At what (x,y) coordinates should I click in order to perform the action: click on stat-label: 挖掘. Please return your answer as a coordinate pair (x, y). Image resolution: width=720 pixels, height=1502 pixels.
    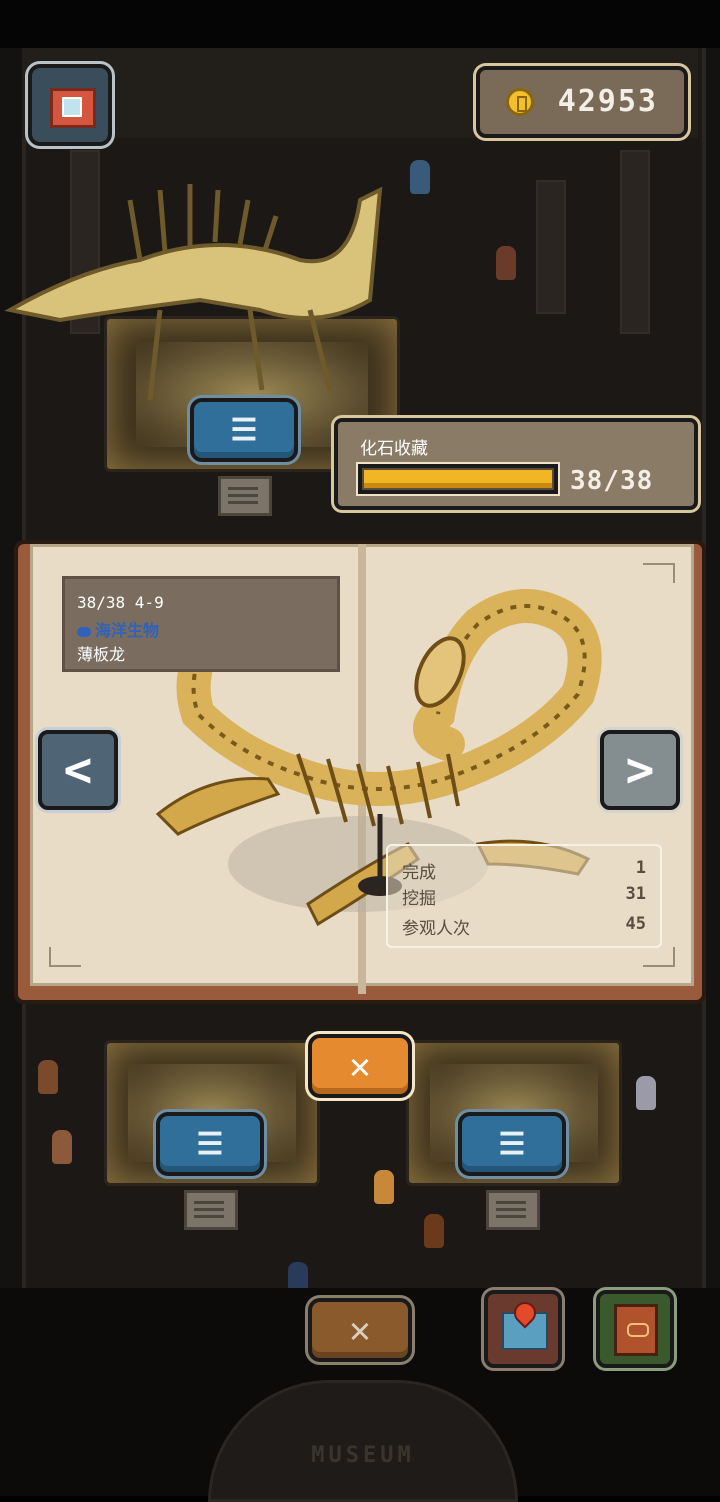
    Looking at the image, I should click on (419, 899).